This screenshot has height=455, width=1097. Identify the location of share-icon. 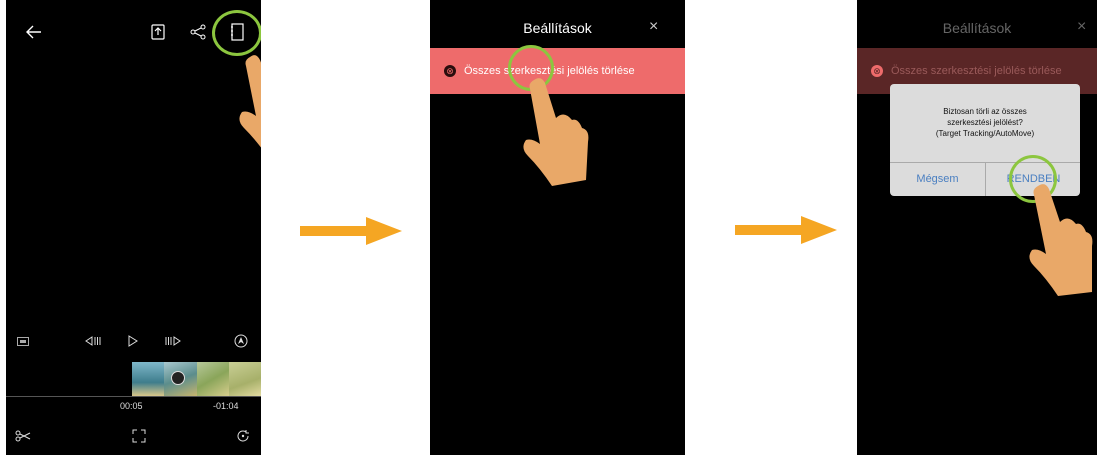
(198, 32).